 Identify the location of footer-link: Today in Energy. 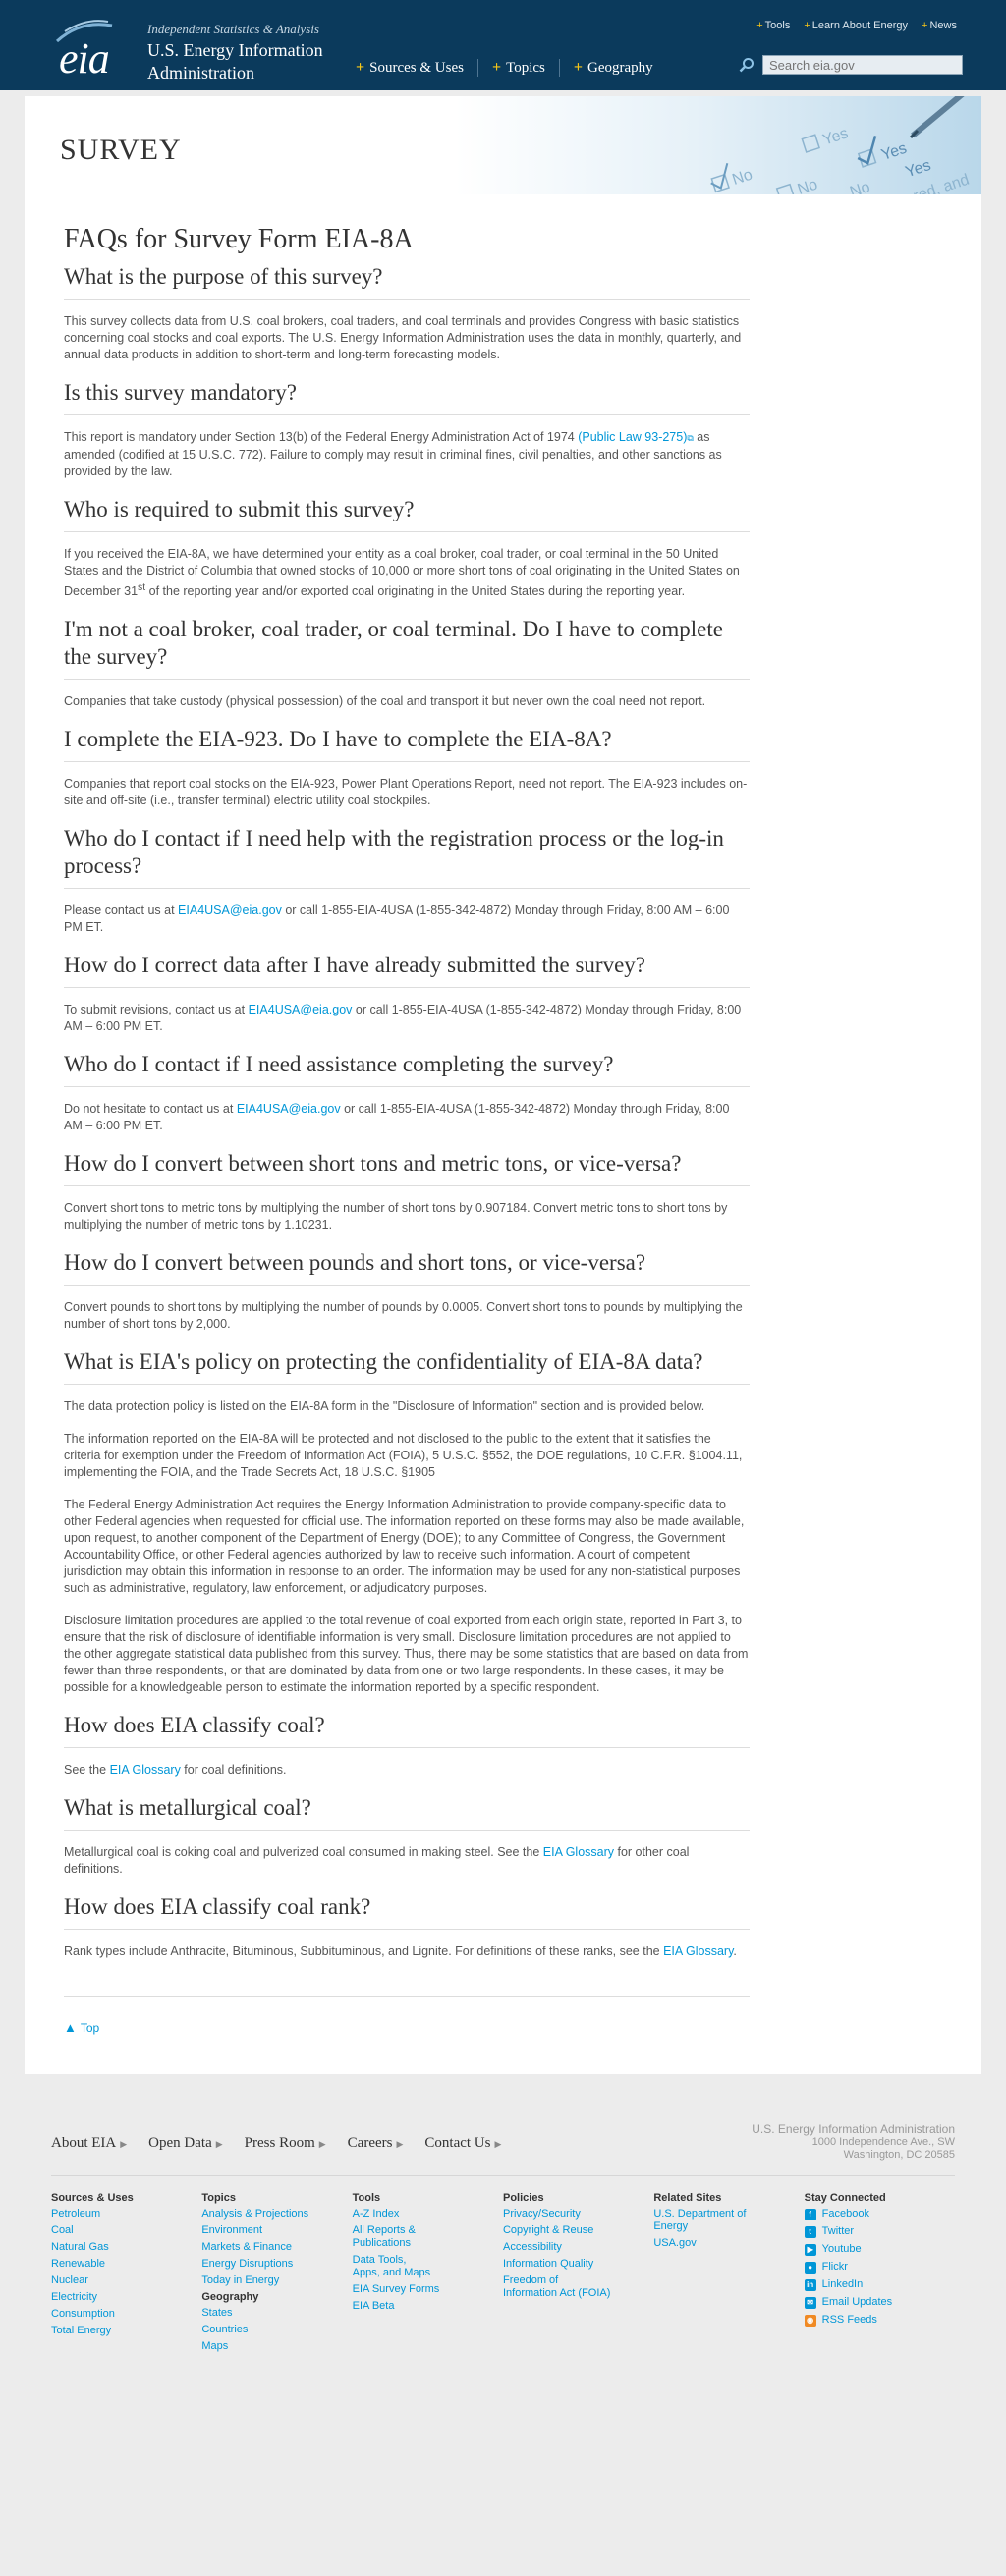
(276, 2281).